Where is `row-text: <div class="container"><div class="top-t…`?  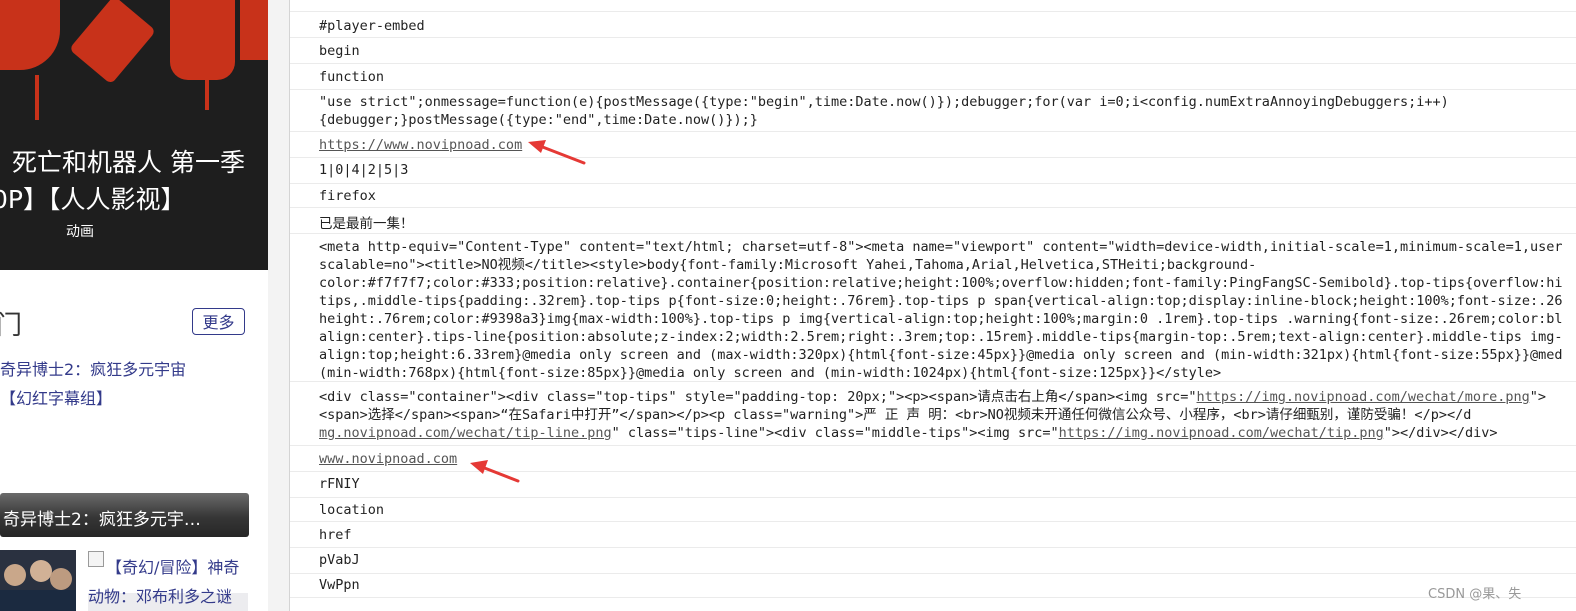
row-text: <div class="container"><div class="top-t… is located at coordinates (932, 397).